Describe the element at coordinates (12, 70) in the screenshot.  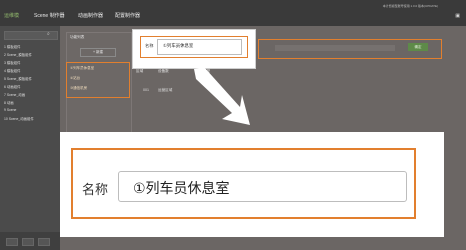
I see `sidebar-item: 4 模板组件` at that location.